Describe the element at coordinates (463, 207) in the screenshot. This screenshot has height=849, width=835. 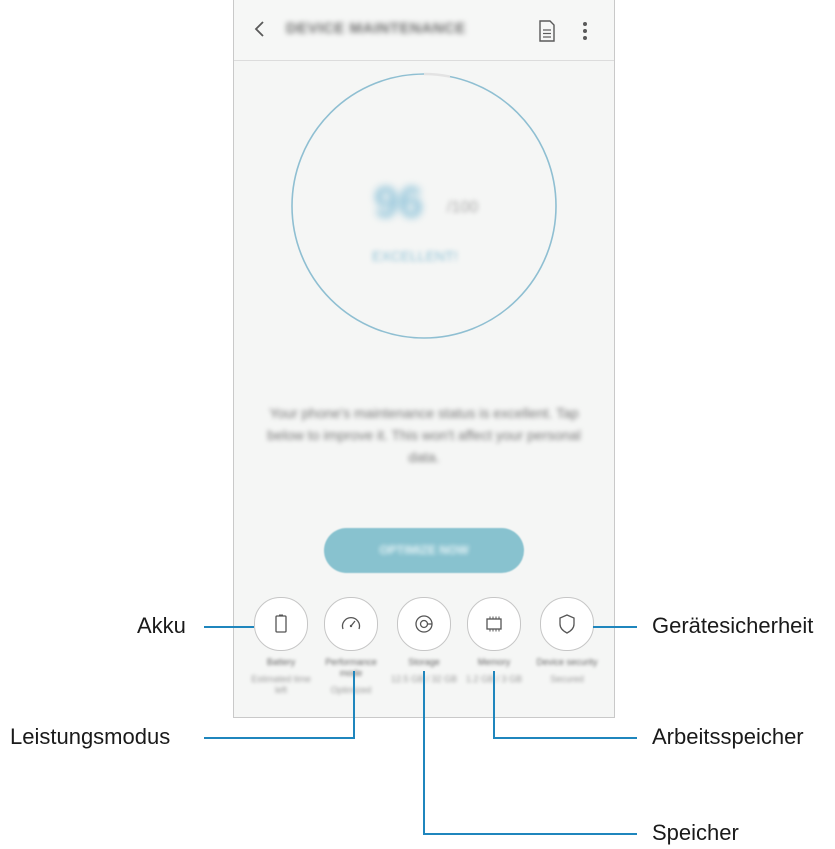
I see `score-unit: /100` at that location.